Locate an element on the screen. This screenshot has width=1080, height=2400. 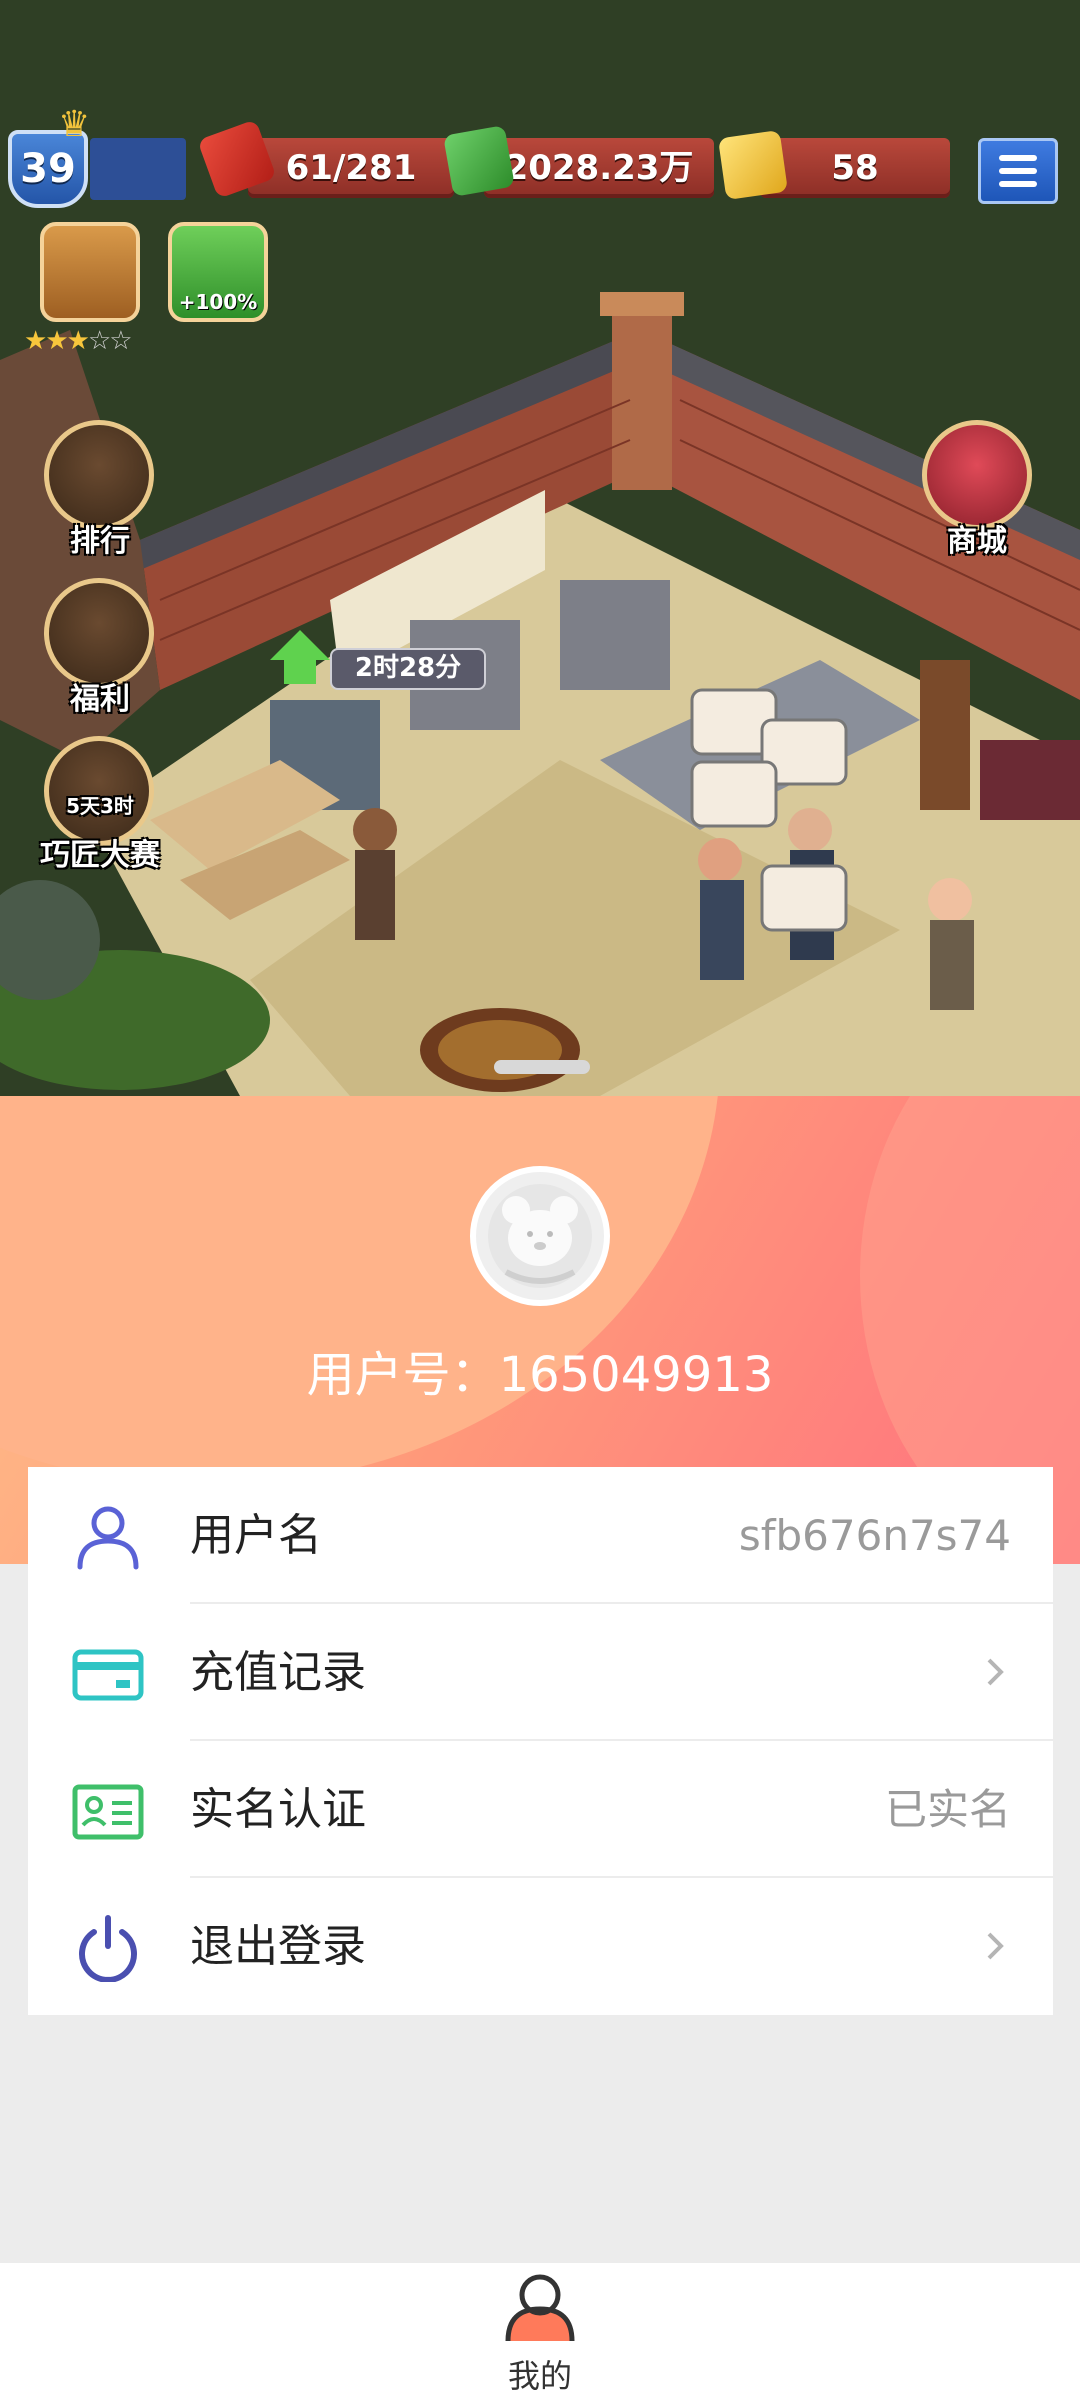
header-decor is located at coordinates (360, 1291).